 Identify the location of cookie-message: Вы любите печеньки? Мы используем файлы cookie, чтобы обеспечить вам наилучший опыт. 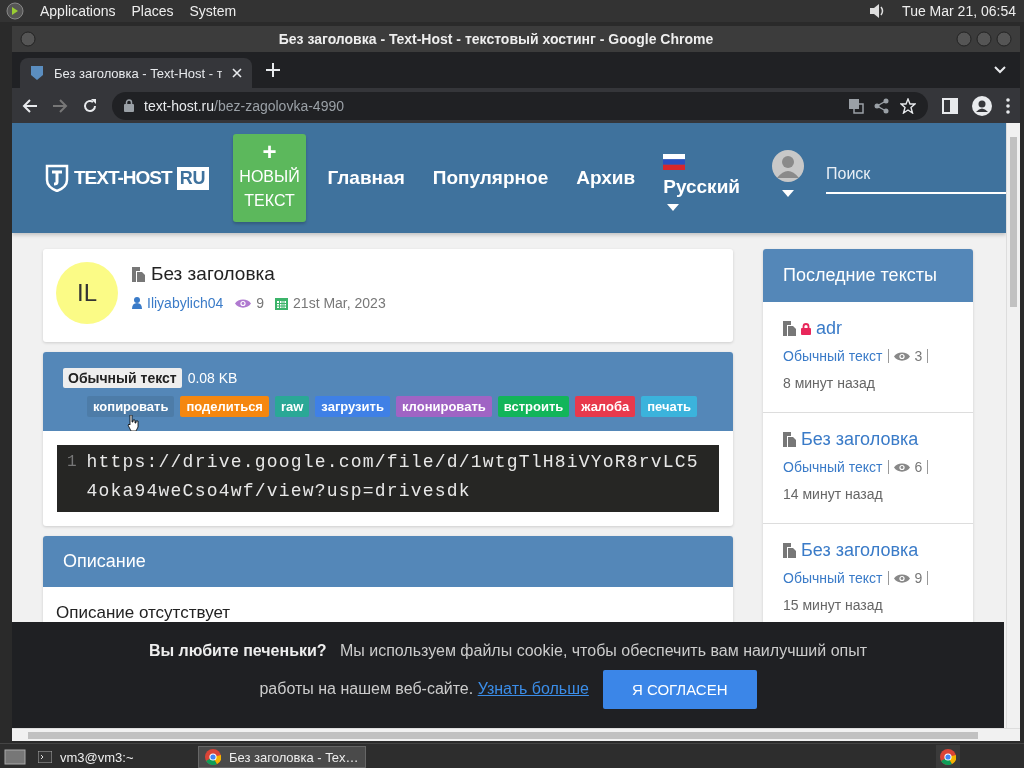
(508, 650).